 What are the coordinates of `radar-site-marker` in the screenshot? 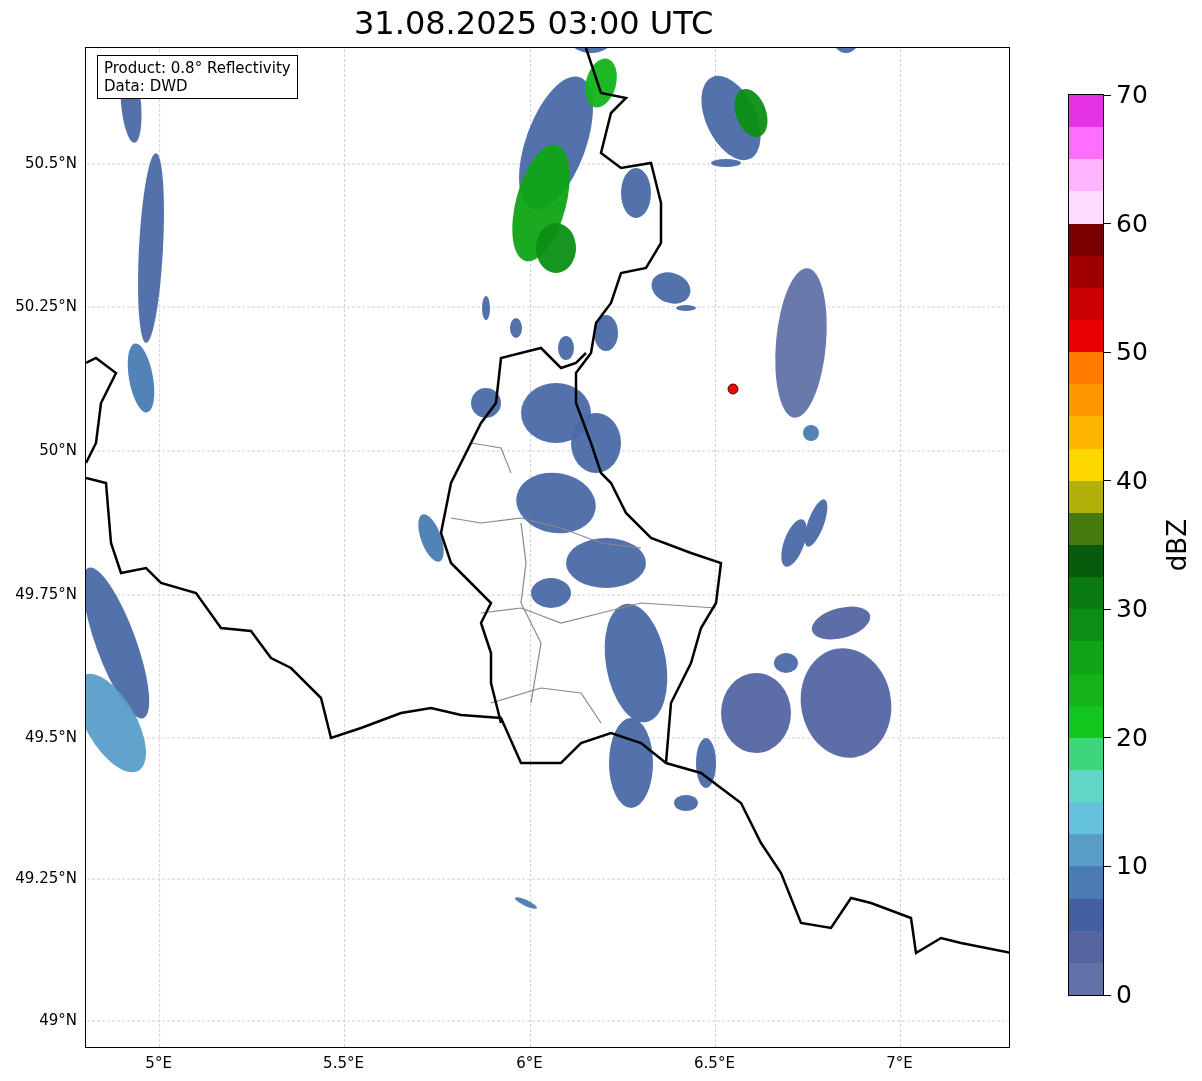 It's located at (733, 389).